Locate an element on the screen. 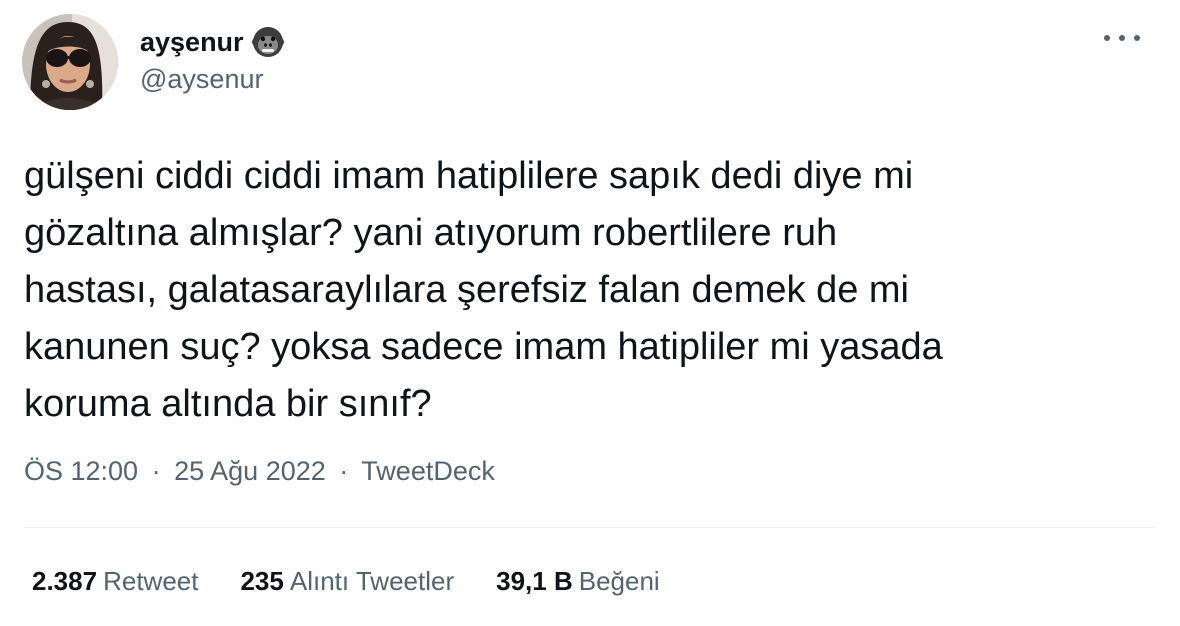  retweets-label: Retweet is located at coordinates (151, 581).